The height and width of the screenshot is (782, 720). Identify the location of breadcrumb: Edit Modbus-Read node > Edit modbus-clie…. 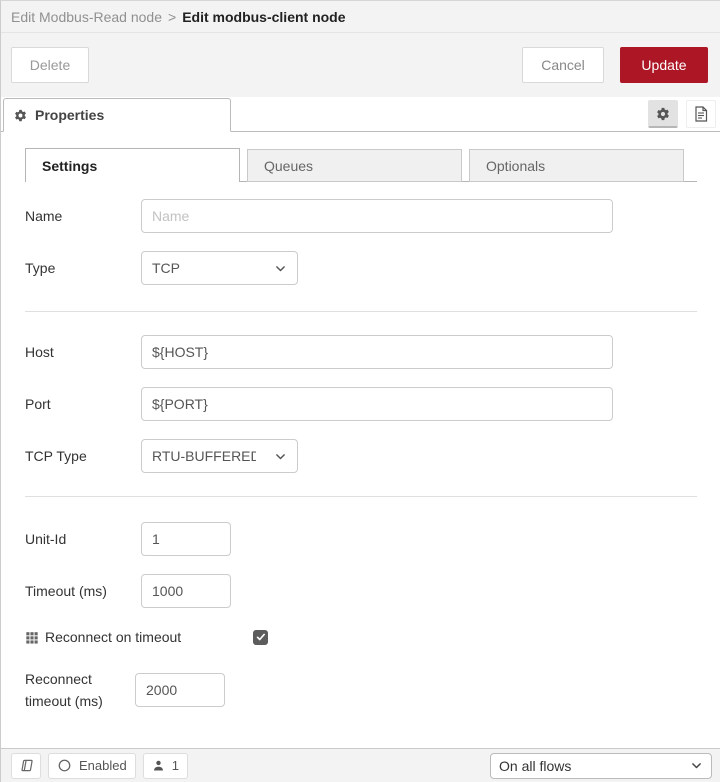
(360, 17).